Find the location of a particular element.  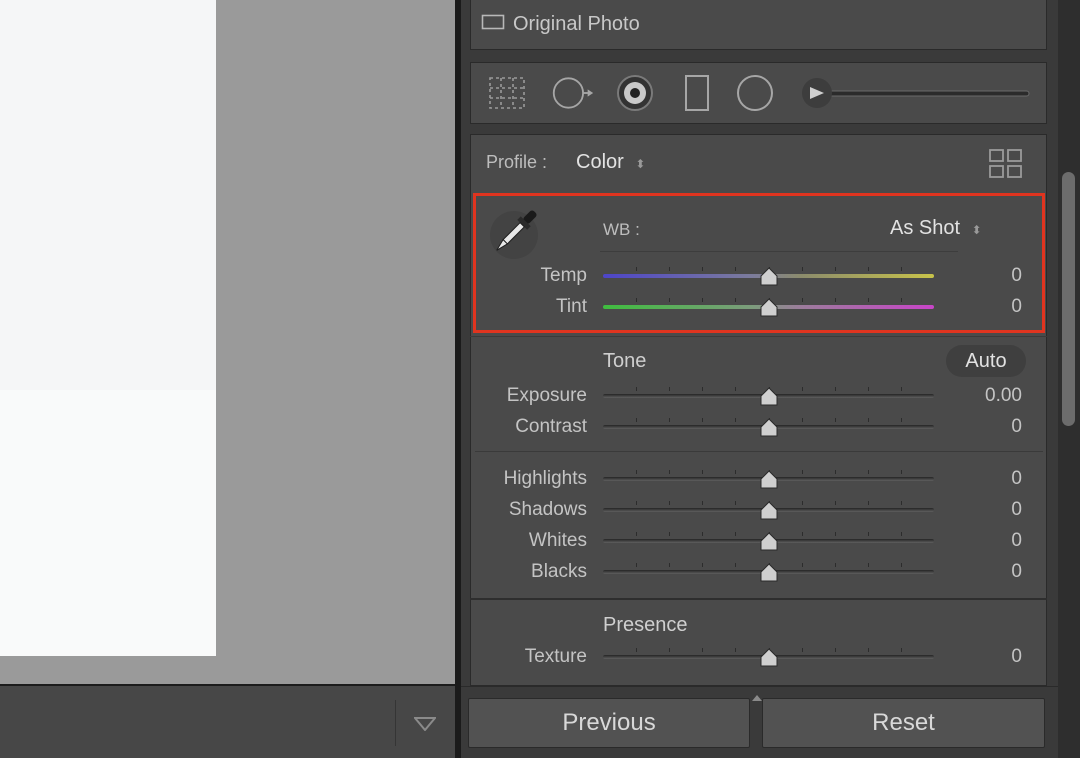

profile-browser-icon is located at coordinates (1006, 166).